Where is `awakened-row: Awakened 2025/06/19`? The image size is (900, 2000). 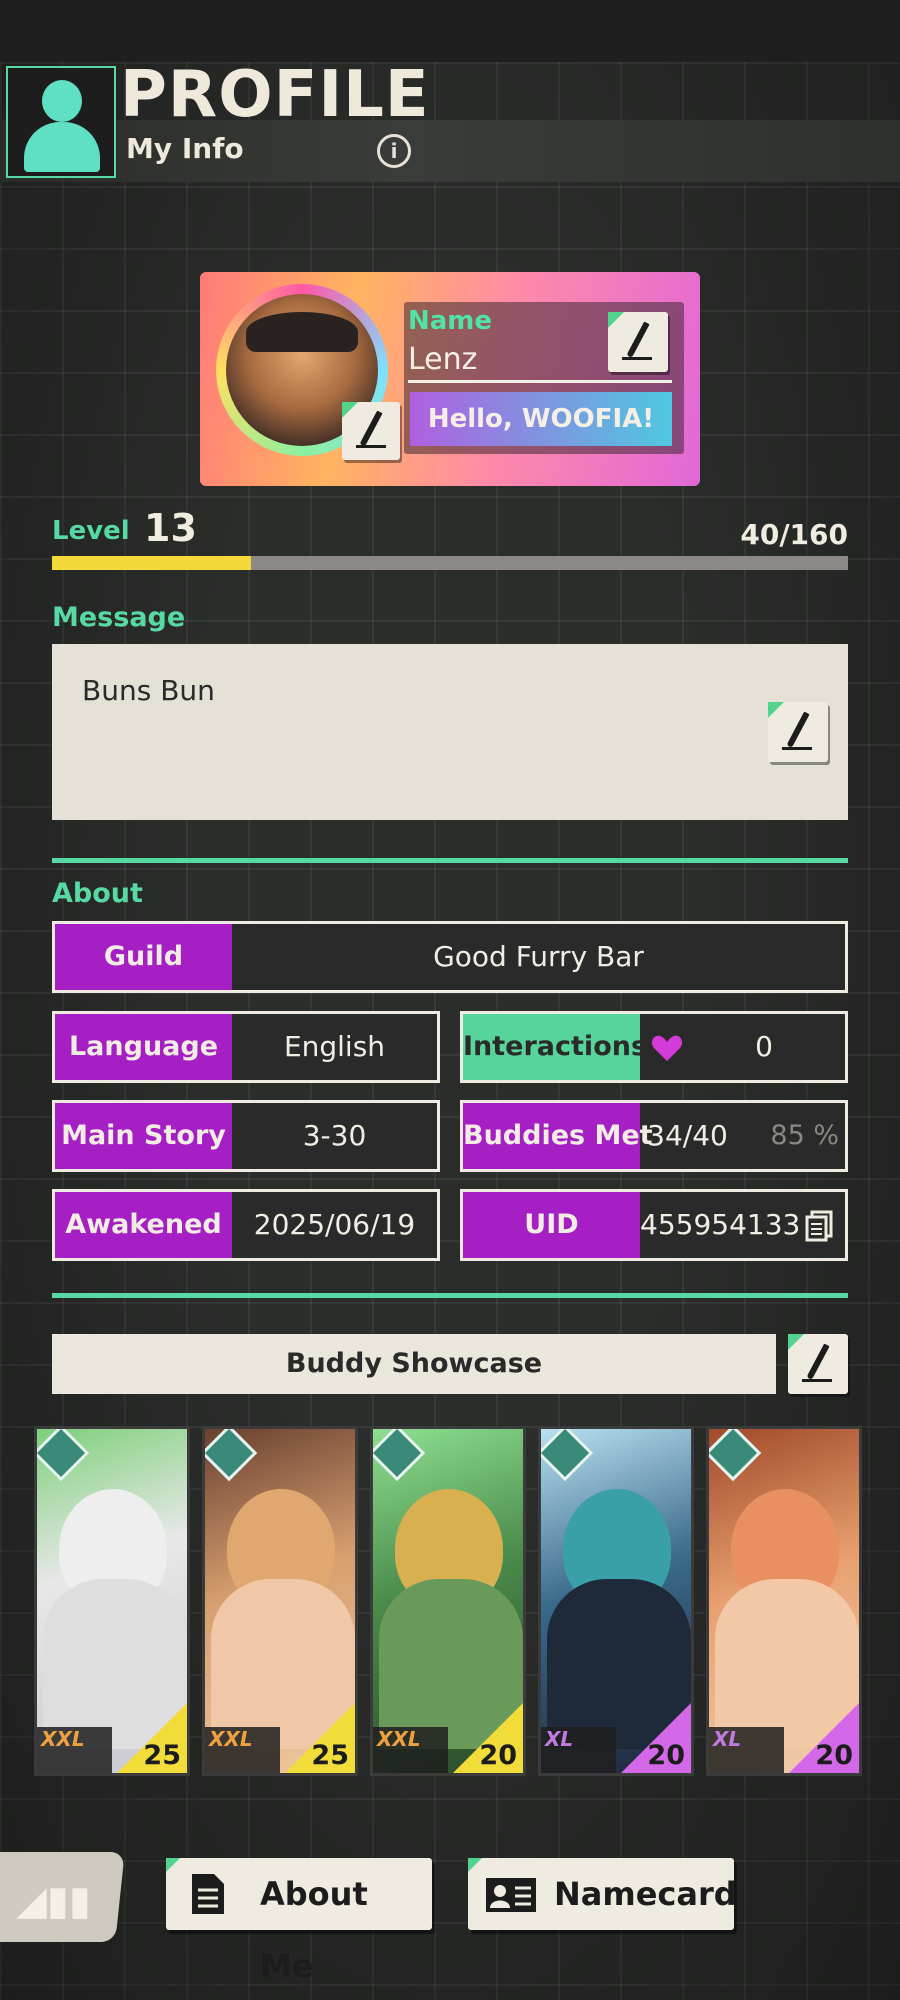 awakened-row: Awakened 2025/06/19 is located at coordinates (246, 1225).